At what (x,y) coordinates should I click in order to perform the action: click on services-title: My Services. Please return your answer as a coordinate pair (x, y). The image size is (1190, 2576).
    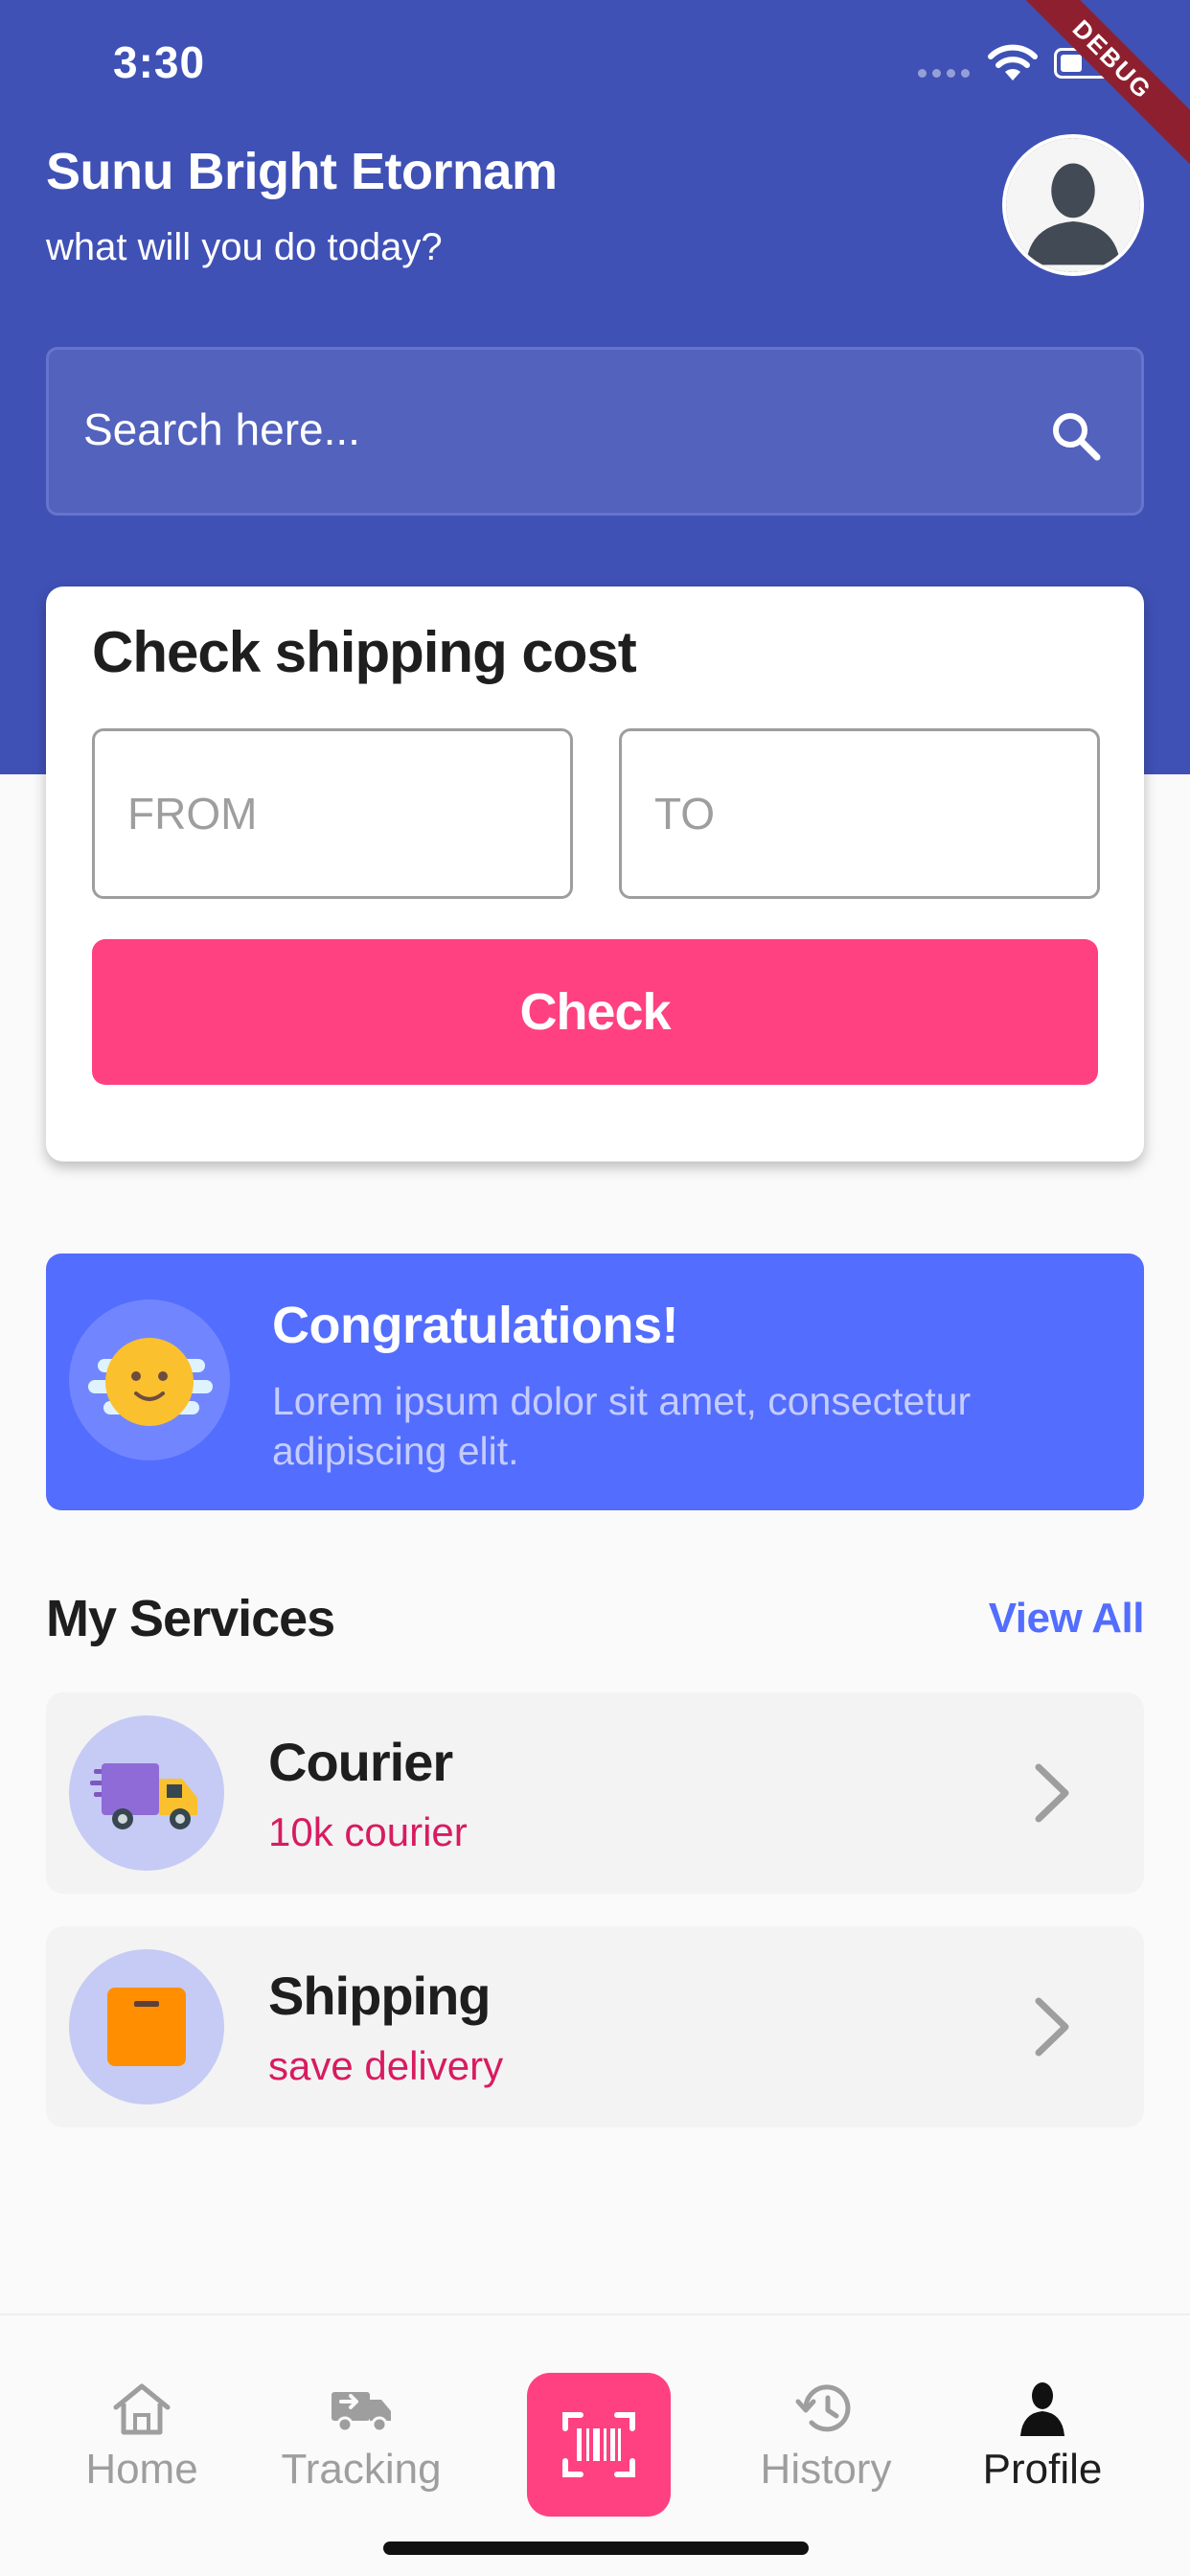
    Looking at the image, I should click on (191, 1618).